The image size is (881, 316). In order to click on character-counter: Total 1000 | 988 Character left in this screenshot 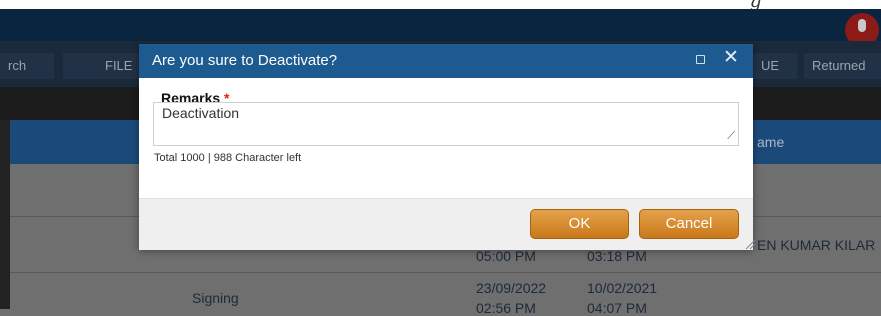, I will do `click(228, 158)`.